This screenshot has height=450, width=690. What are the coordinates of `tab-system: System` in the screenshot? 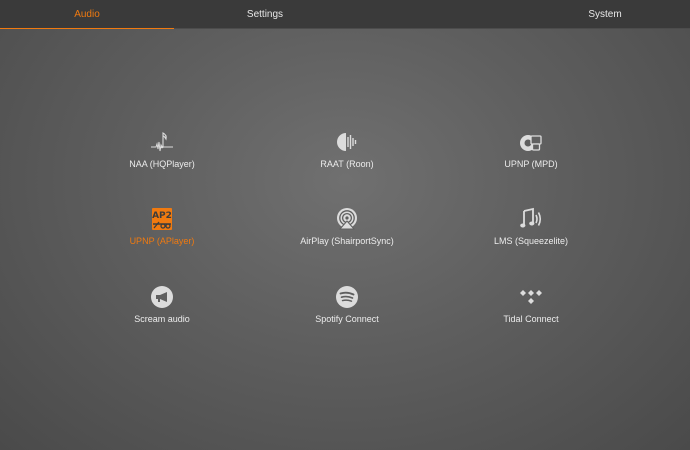 It's located at (605, 14).